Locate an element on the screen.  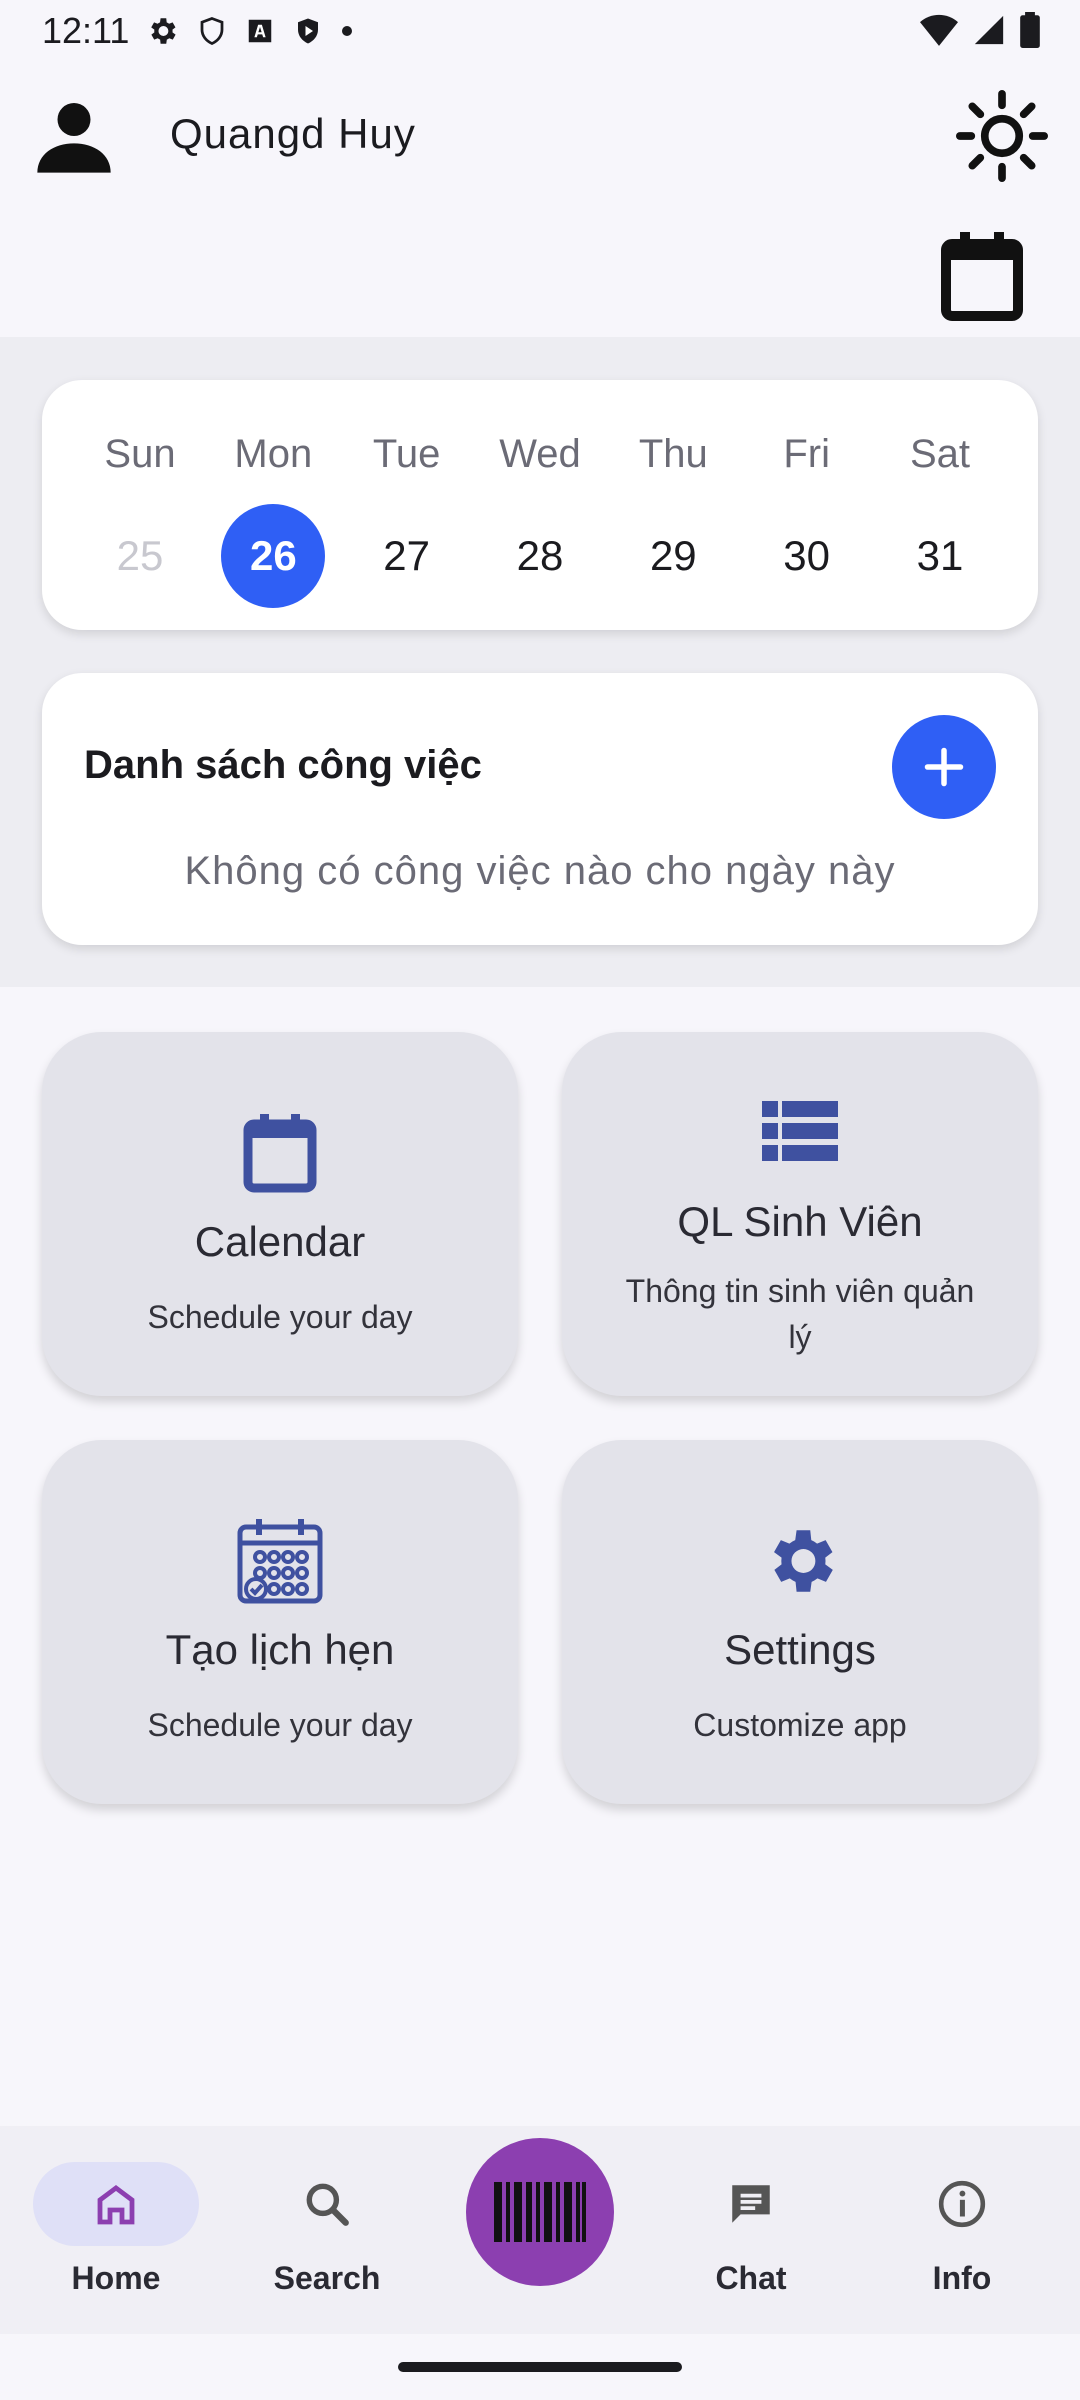
day-name: Fri is located at coordinates (806, 454).